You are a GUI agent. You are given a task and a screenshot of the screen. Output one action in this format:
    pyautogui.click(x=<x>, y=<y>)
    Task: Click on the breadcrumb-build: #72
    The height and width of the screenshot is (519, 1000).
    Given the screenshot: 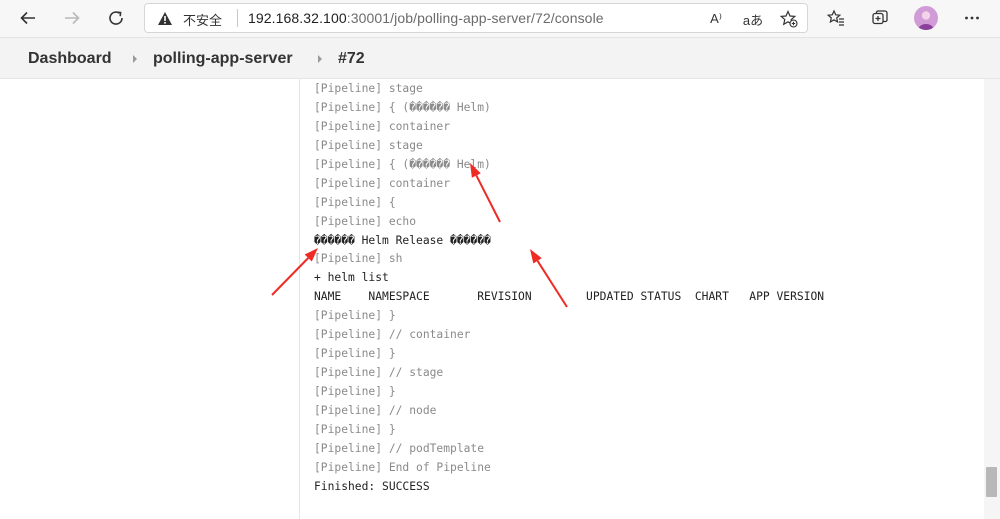 What is the action you would take?
    pyautogui.click(x=351, y=59)
    